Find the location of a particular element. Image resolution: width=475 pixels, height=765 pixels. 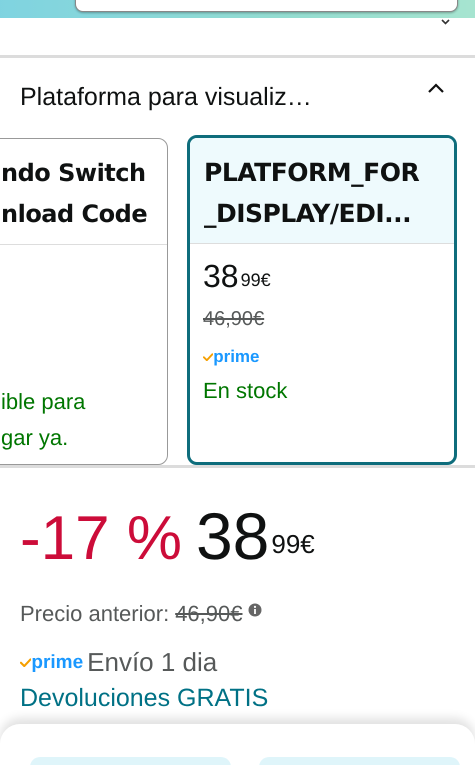

discount-percent: -17 % is located at coordinates (101, 539).